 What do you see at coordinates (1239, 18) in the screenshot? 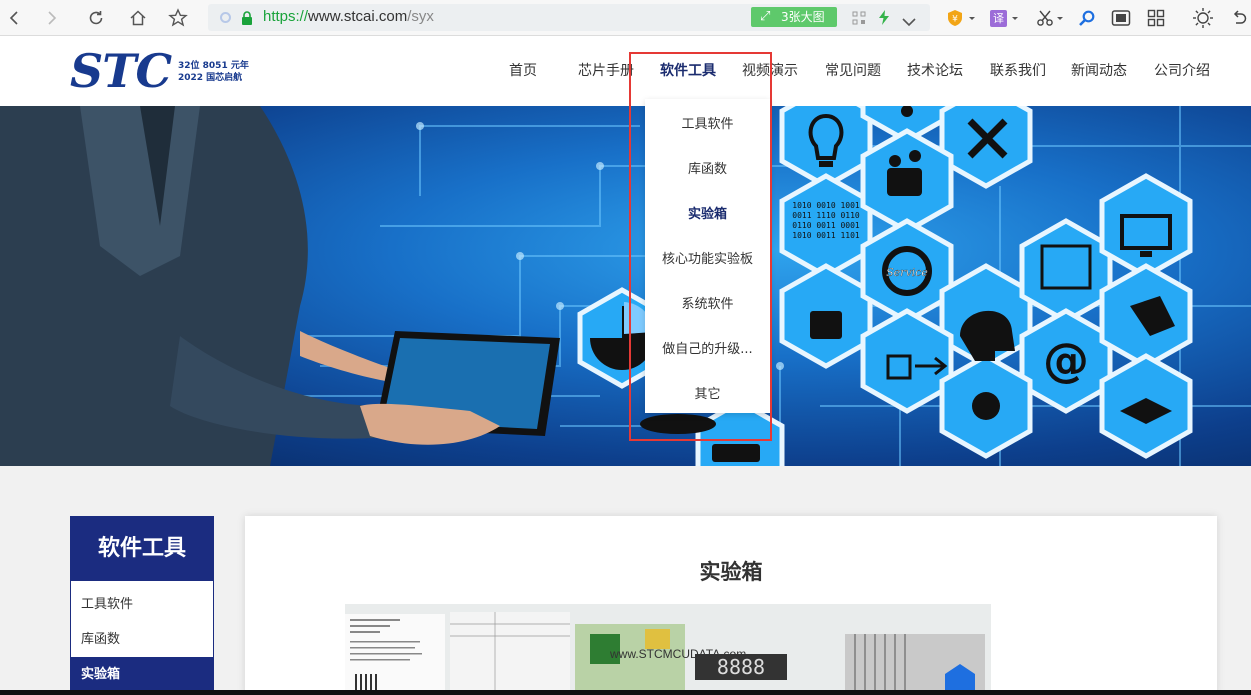
I see `undo-icon` at bounding box center [1239, 18].